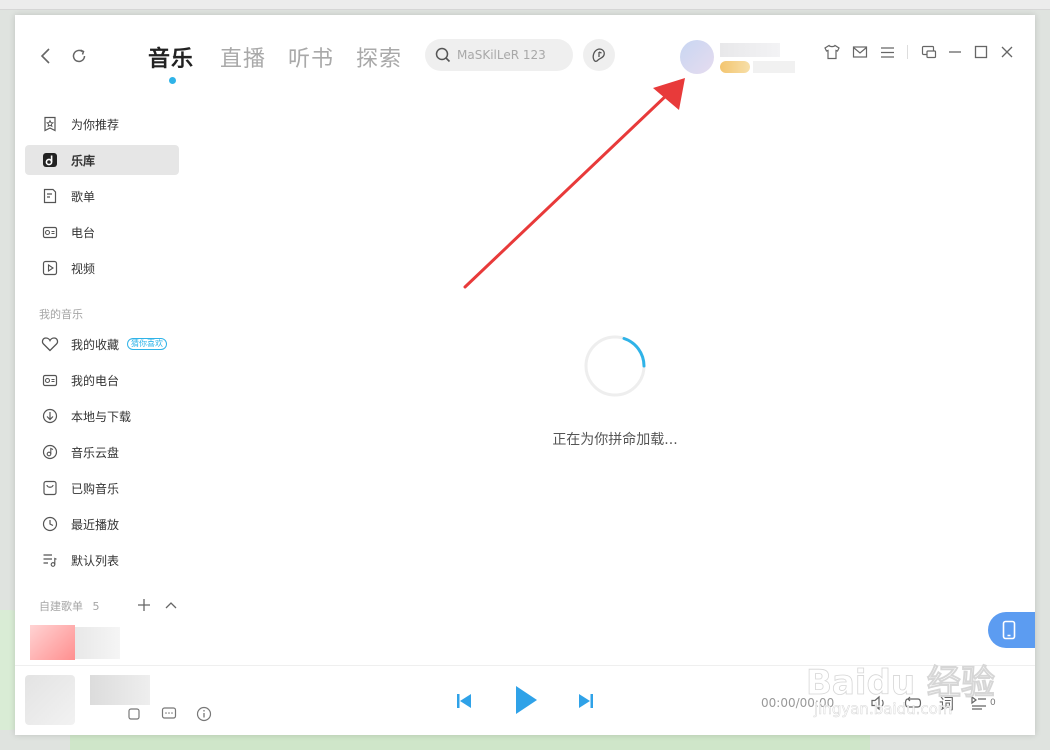 Image resolution: width=1050 pixels, height=750 pixels. What do you see at coordinates (798, 703) in the screenshot?
I see `playback-time: 00:00/00:00` at bounding box center [798, 703].